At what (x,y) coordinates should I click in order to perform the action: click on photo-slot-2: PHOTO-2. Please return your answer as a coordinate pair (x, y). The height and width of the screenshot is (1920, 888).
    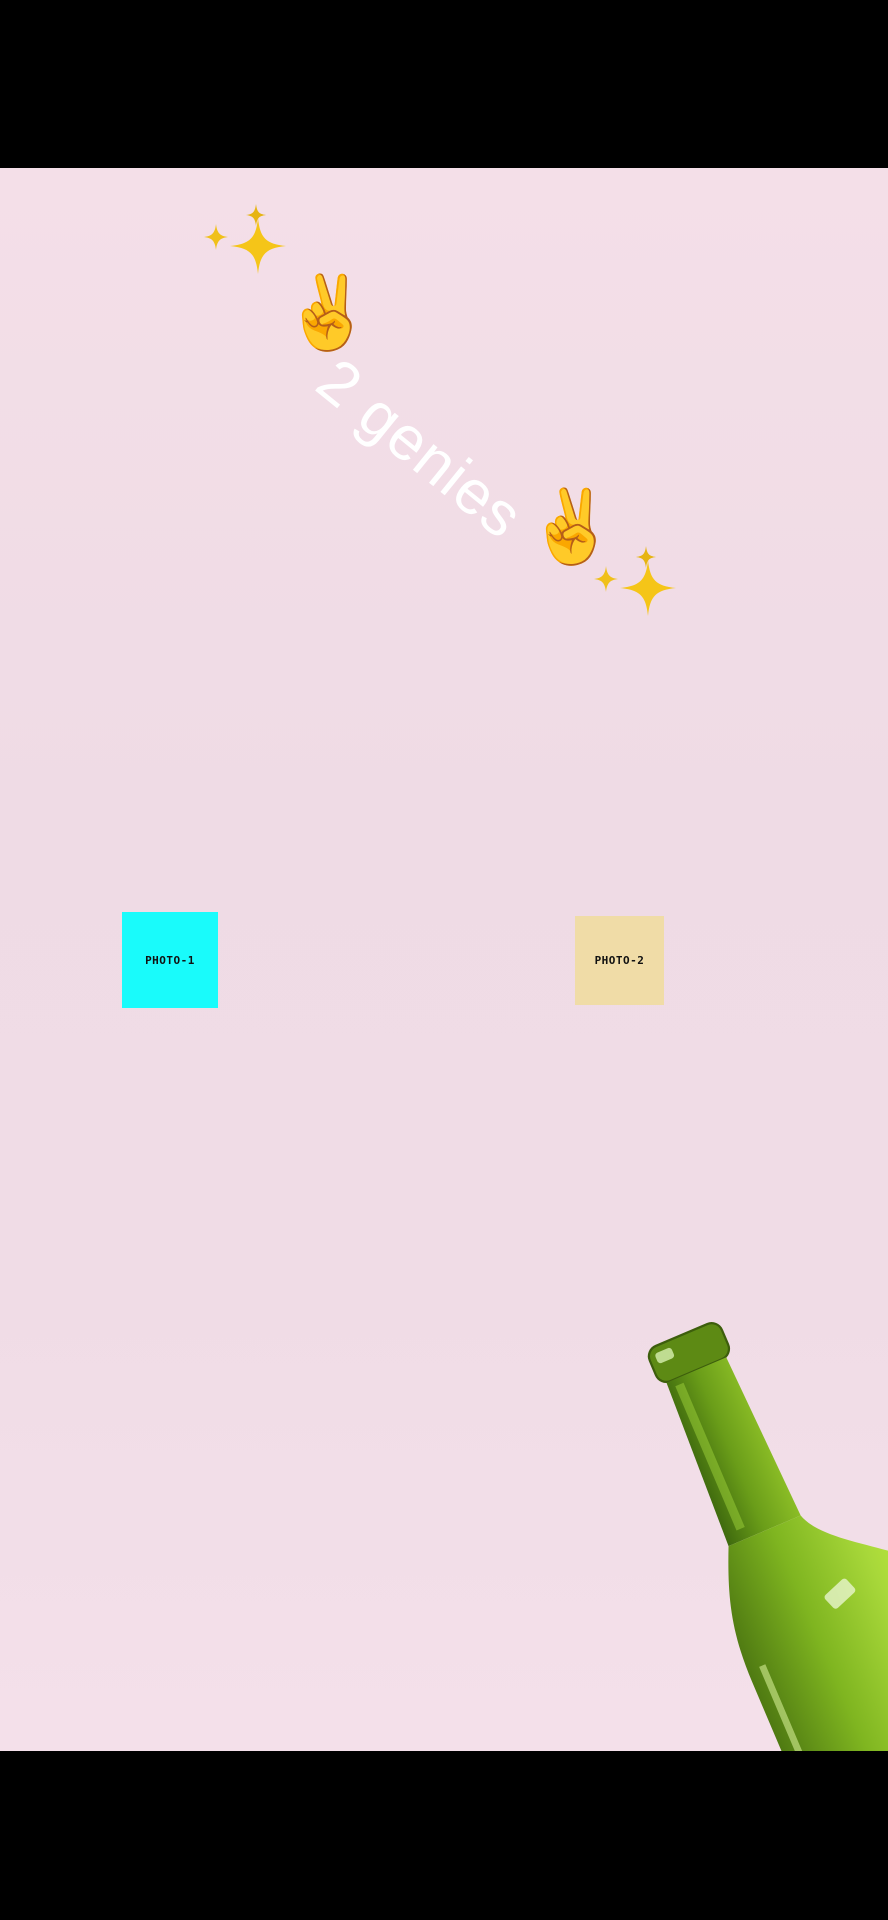
    Looking at the image, I should click on (619, 960).